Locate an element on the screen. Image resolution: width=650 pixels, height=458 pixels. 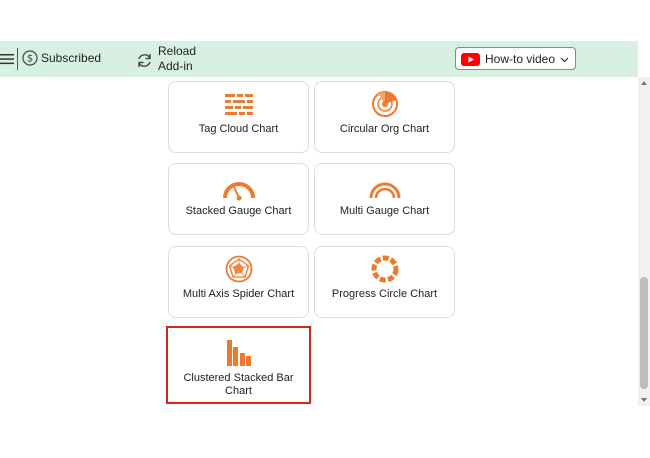
howto-video-dropdown: How-to video is located at coordinates (515, 58).